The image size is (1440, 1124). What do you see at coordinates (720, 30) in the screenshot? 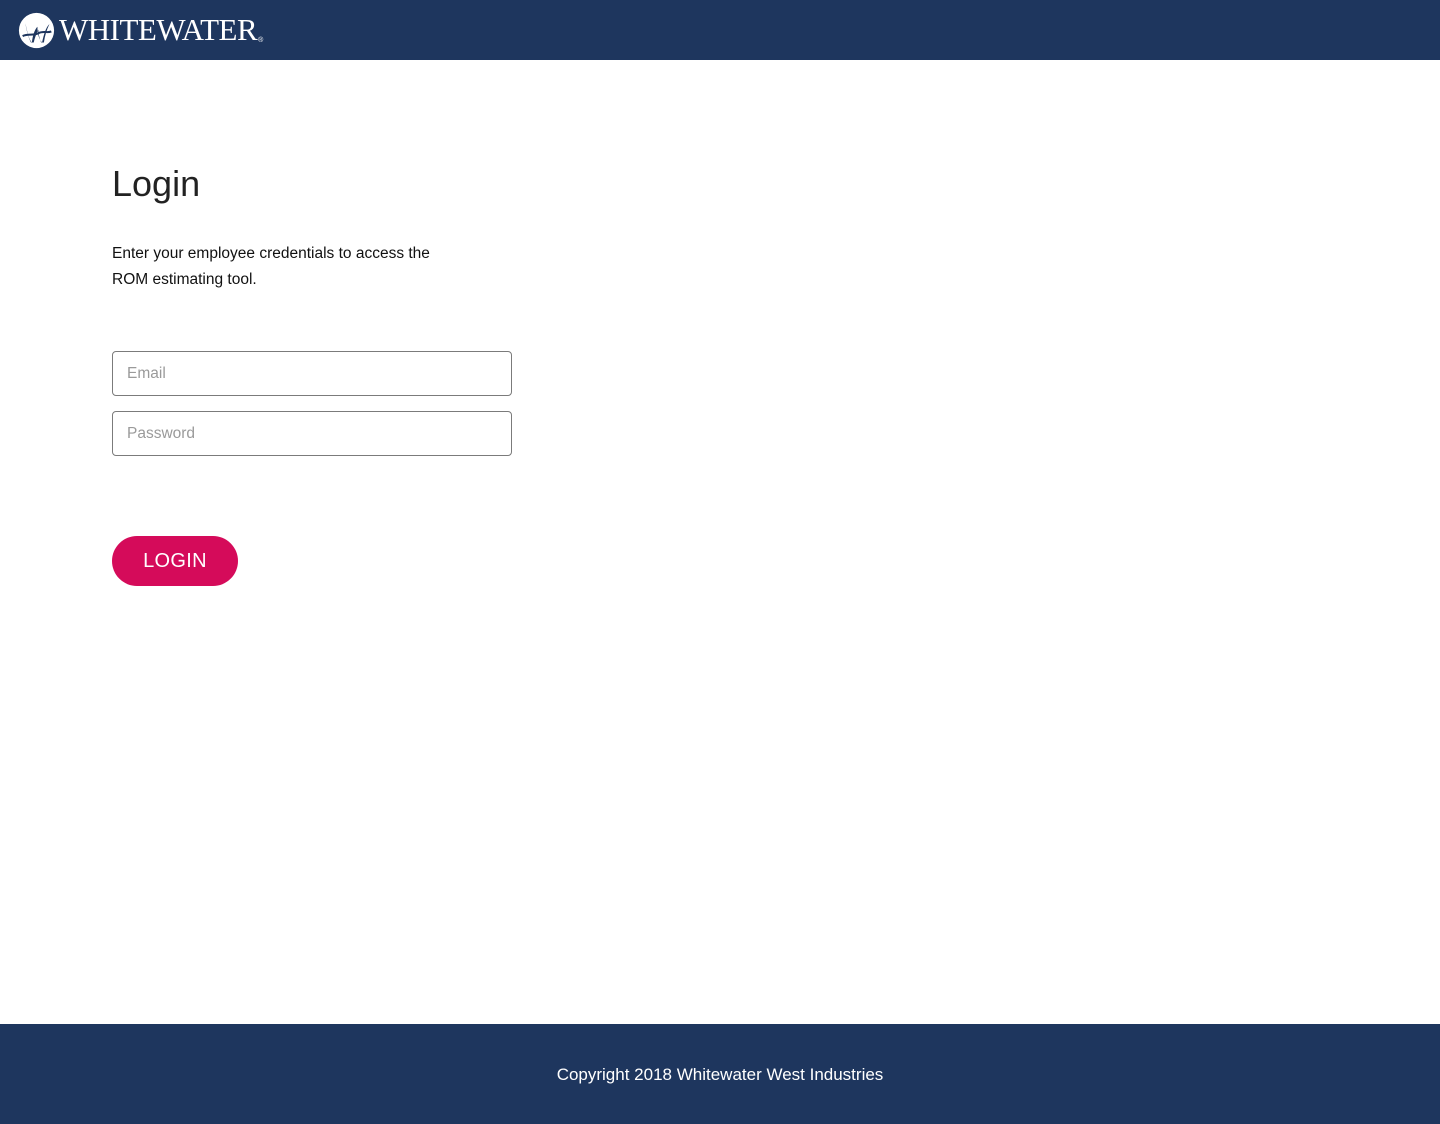
I see `site-header: WHITEWATER ®` at bounding box center [720, 30].